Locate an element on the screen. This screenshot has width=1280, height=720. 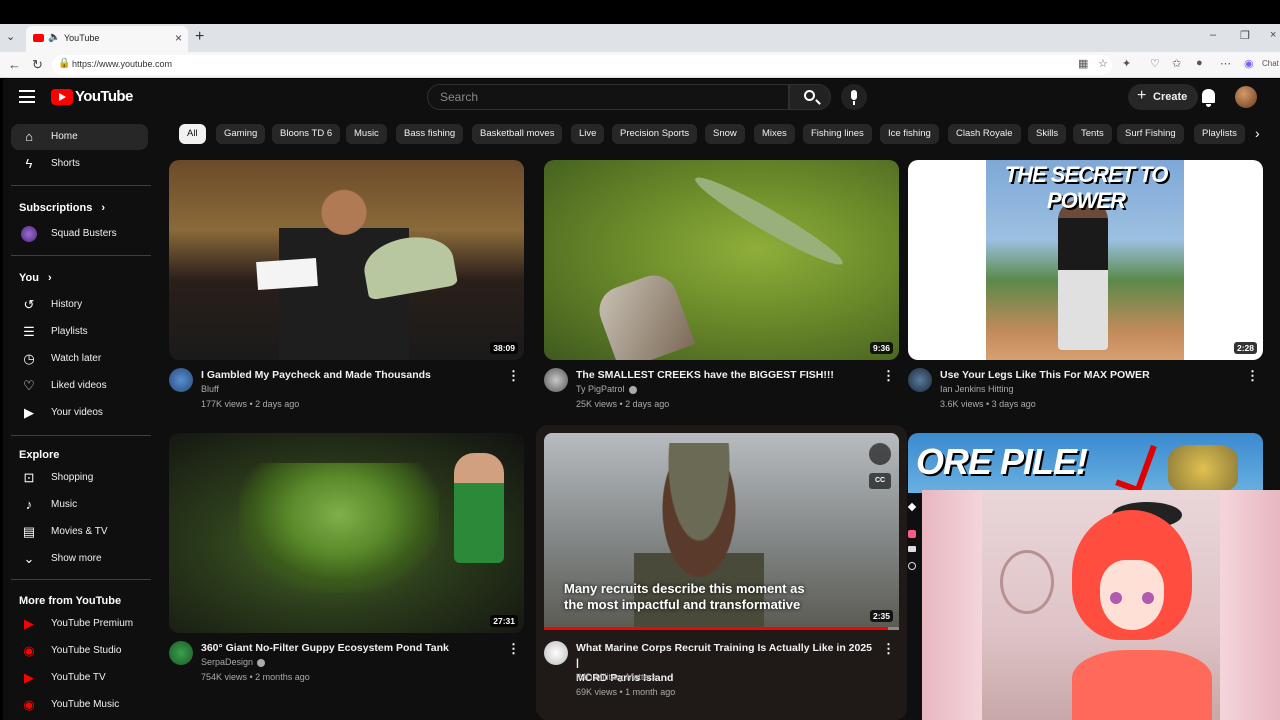
sidebar-item-watch-later: ◷ Watch later is located at coordinates (79, 359).